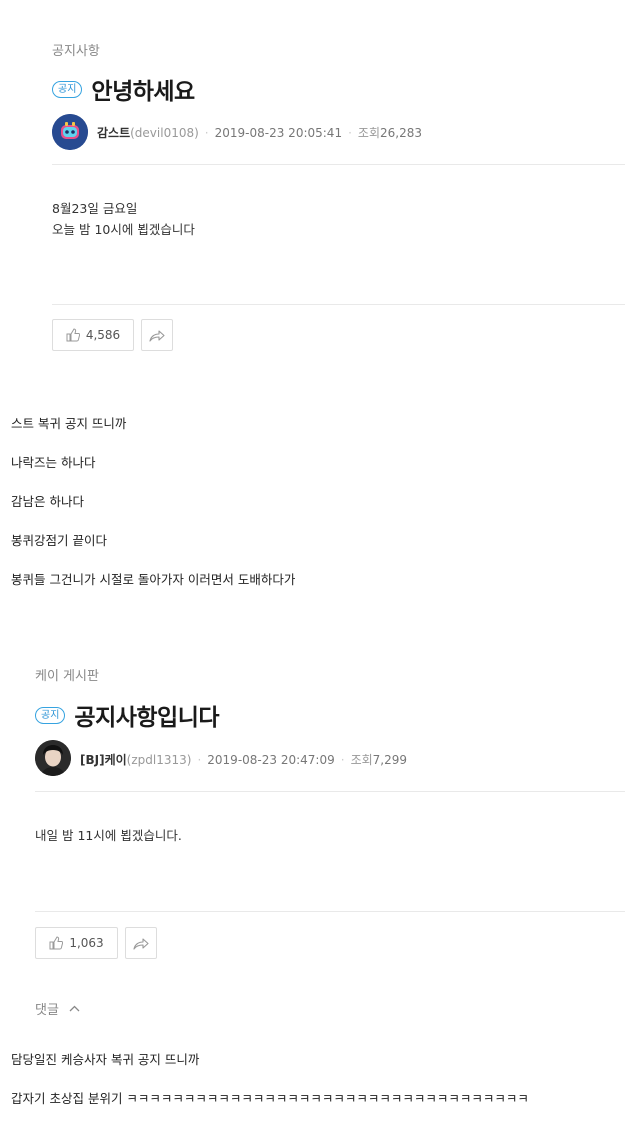 This screenshot has height=1124, width=625. I want to click on comment-line: 담당일진 케승사자 복귀 공지 뜨니까, so click(105, 1059).